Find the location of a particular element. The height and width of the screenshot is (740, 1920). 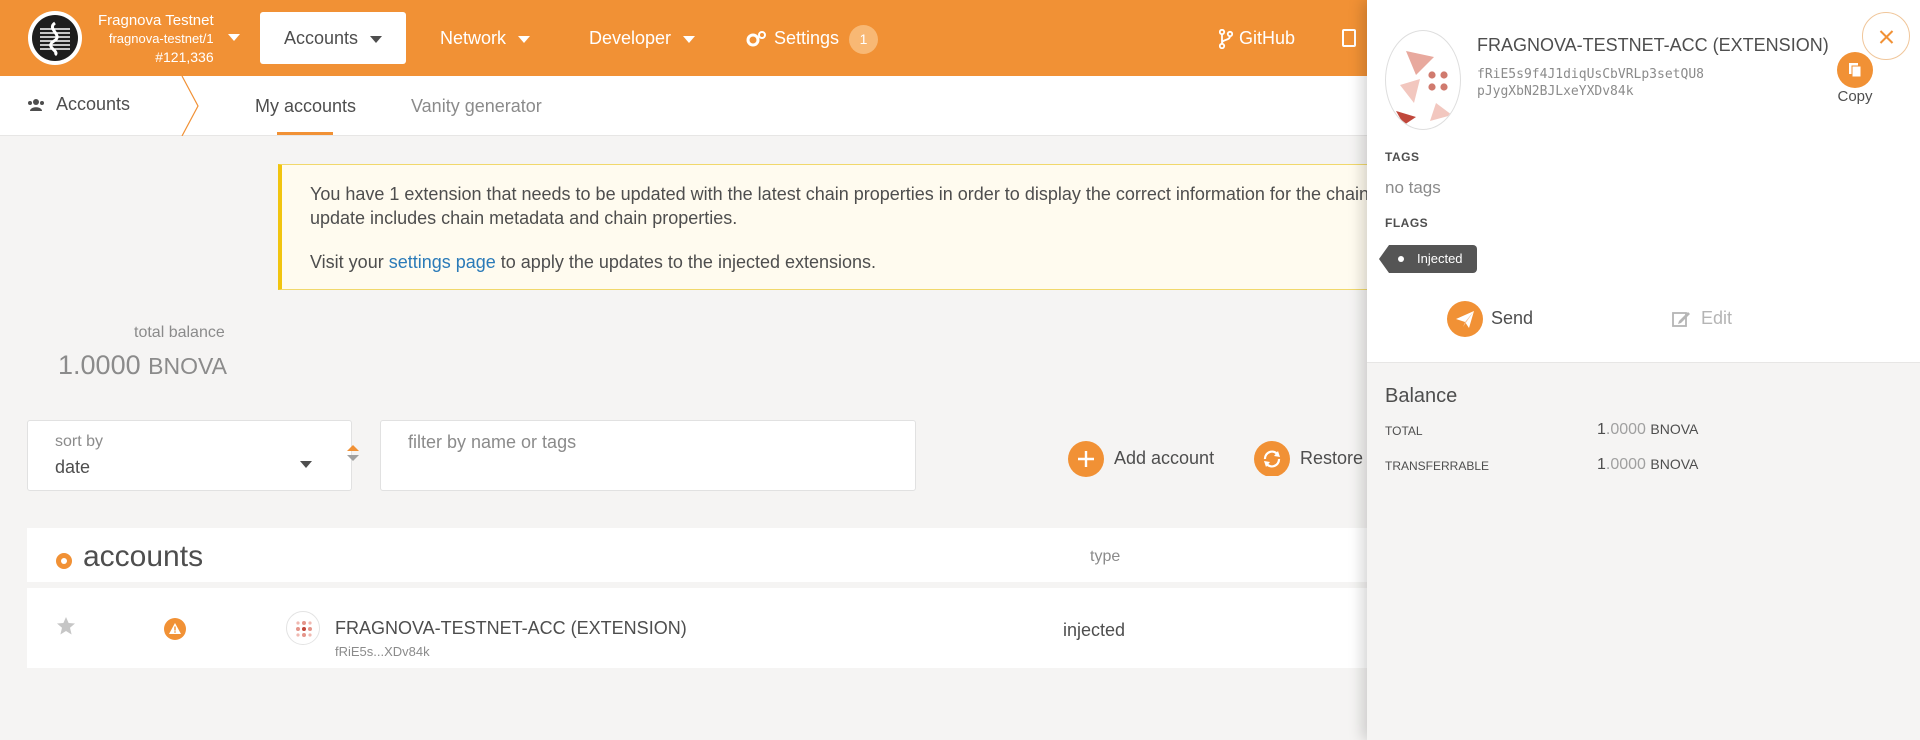

nav-tab-accounts: Accounts is located at coordinates (333, 38).